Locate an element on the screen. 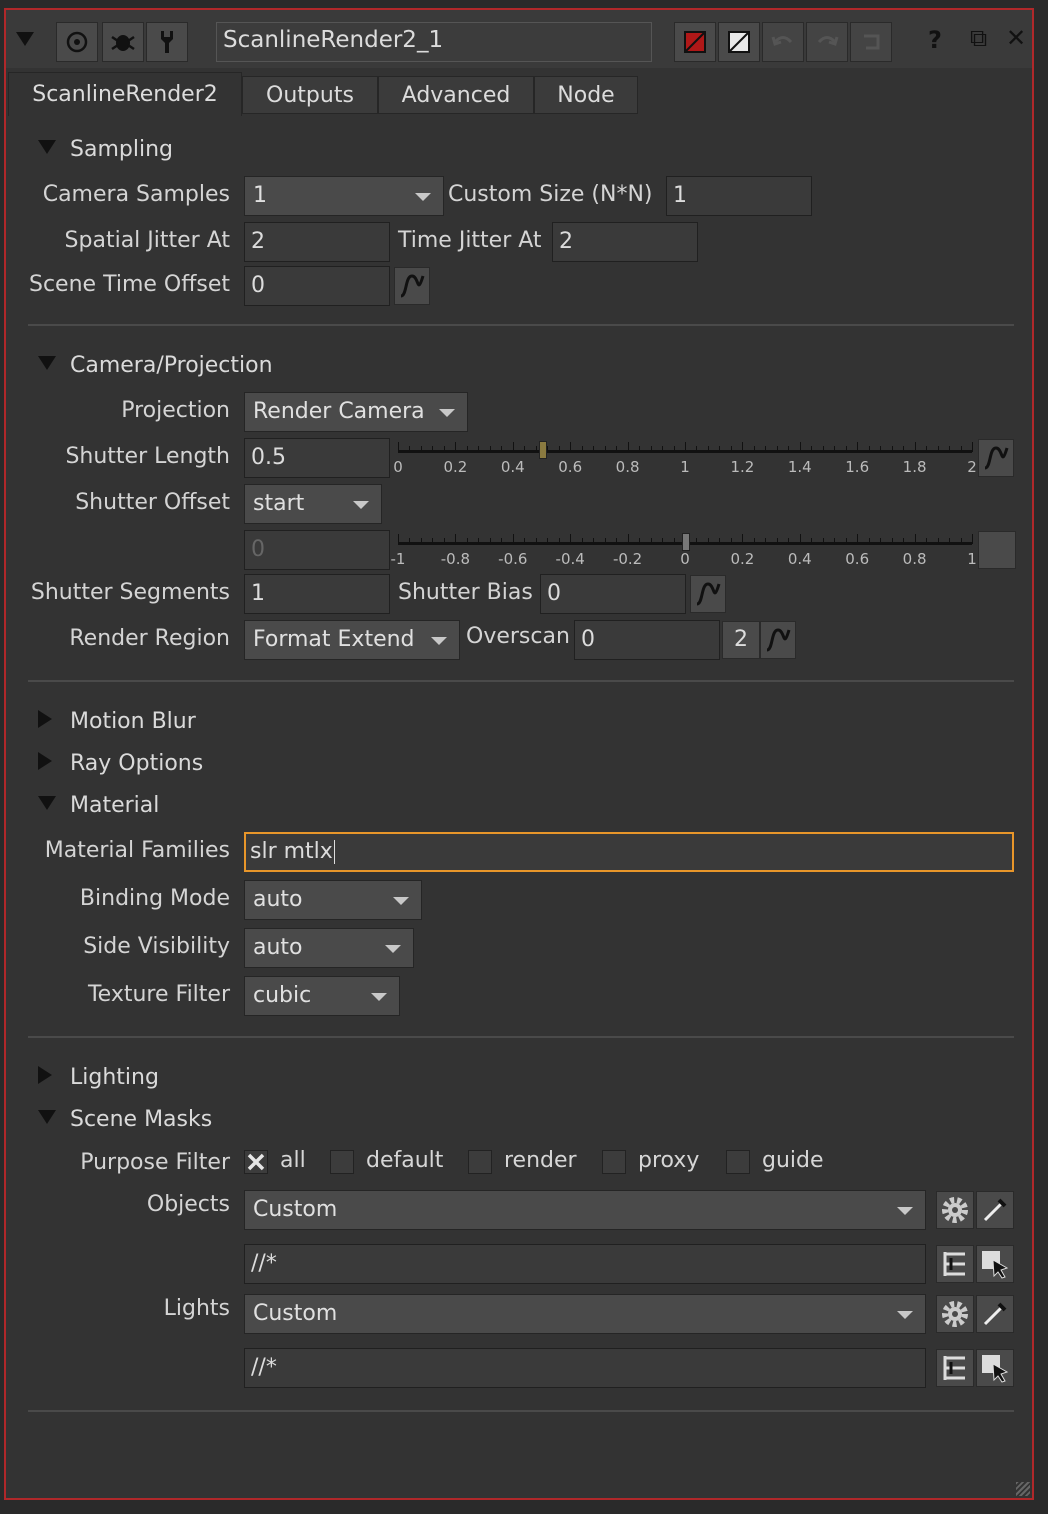 This screenshot has height=1514, width=1048. sampling-expand-icon is located at coordinates (47, 147).